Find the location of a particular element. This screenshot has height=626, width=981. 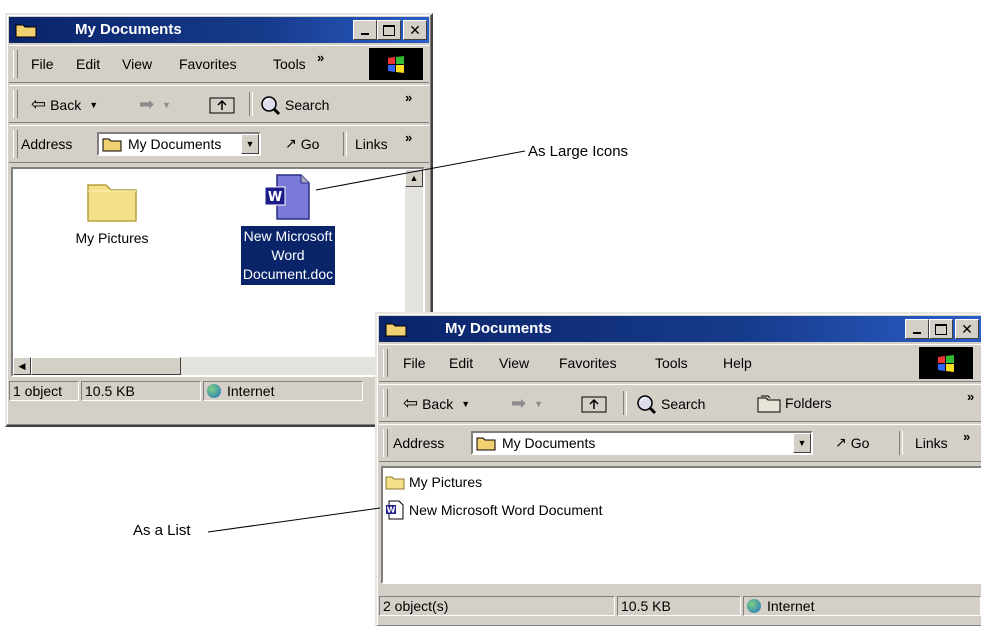

standard-toolbar: ⇦ Back ▼ ➡ ▼ Search Folders » is located at coordinates (680, 403).